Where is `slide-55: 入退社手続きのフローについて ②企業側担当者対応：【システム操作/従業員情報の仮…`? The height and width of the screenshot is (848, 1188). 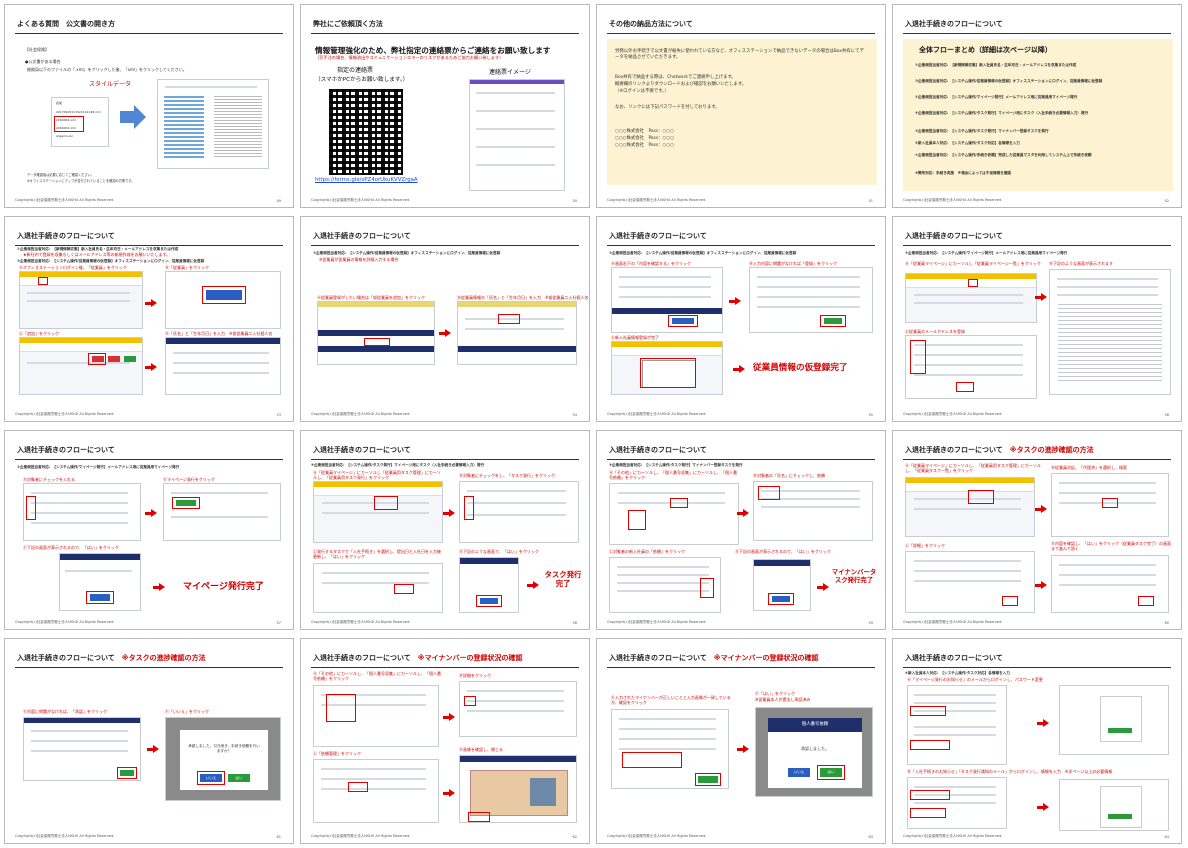
slide-55: 入退社手続きのフローについて ②企業側担当者対応：【システム操作/従業員情報の仮… is located at coordinates (741, 319).